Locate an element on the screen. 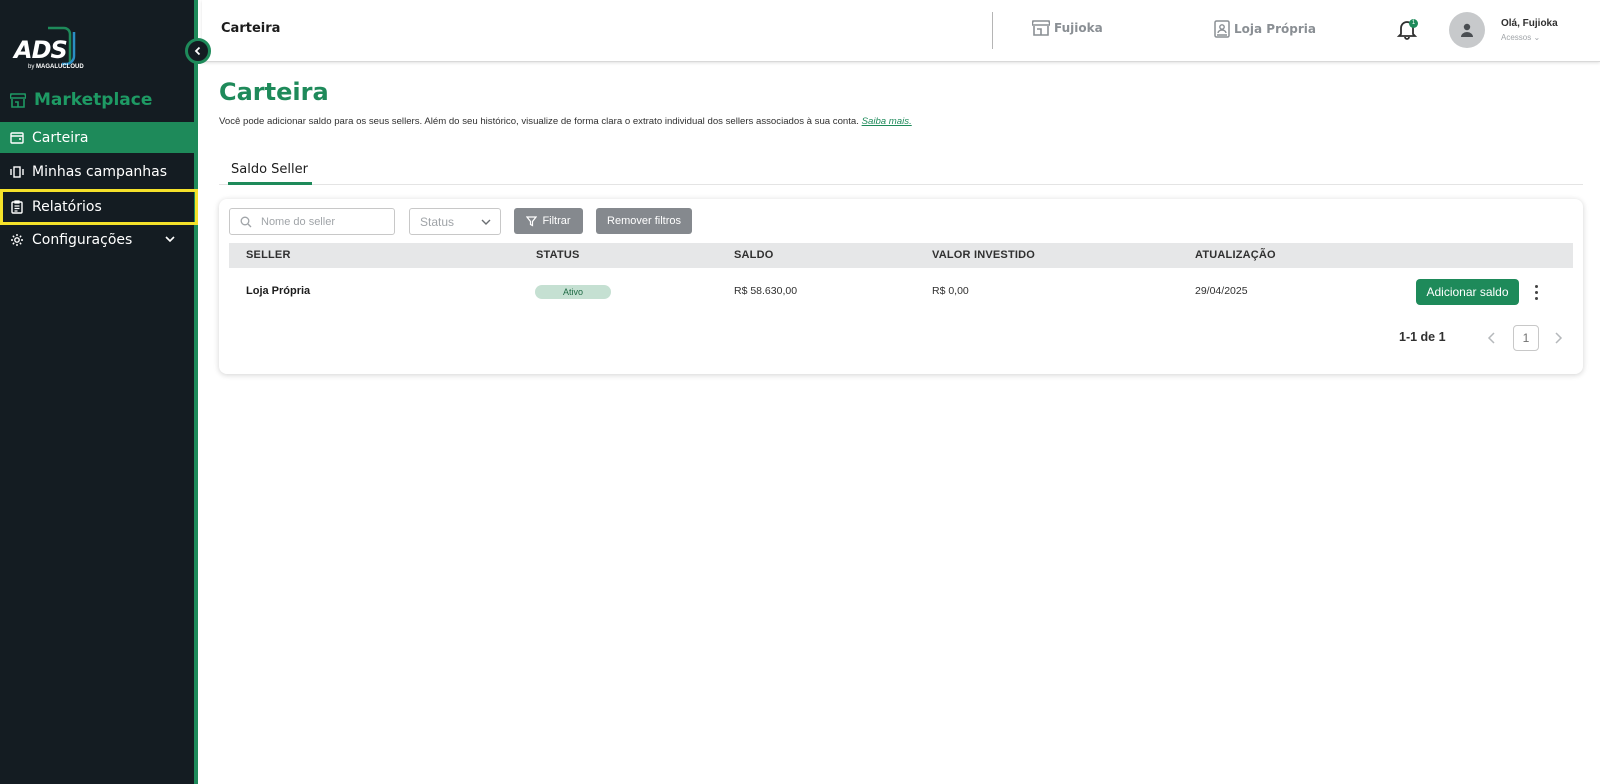 This screenshot has height=784, width=1600. cell-saldo: R$ 58.630,00 is located at coordinates (766, 291).